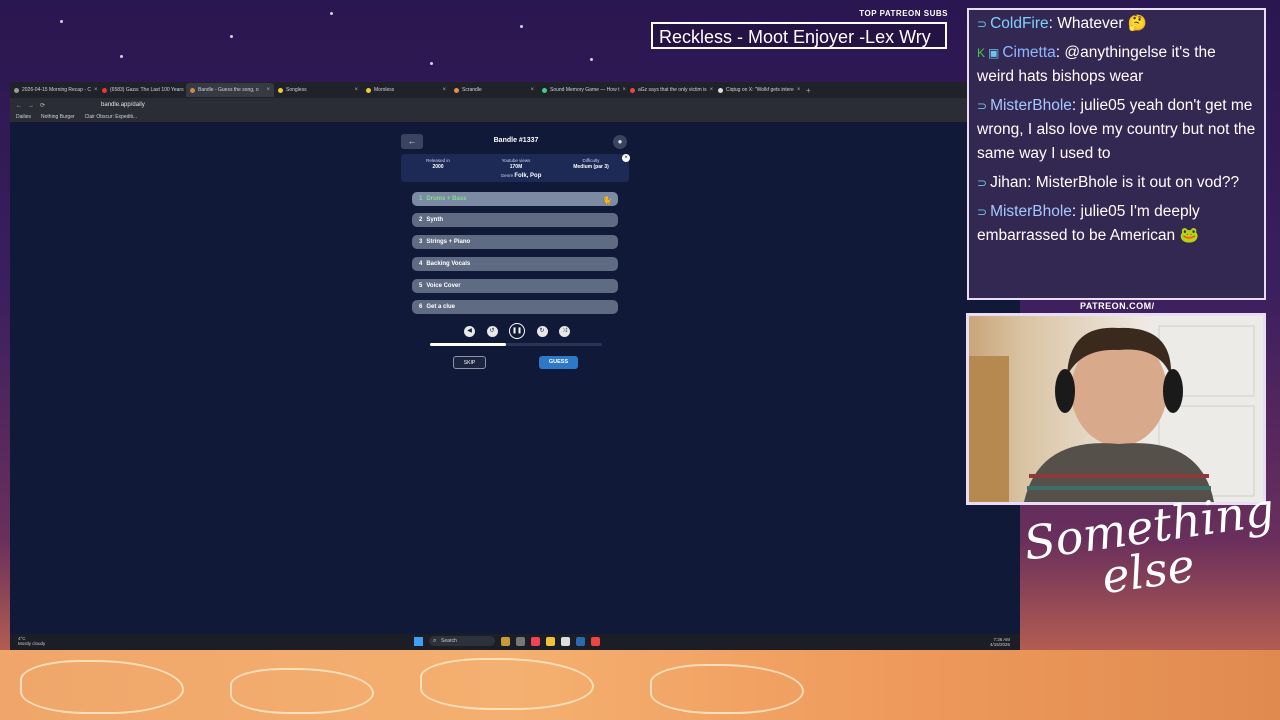  I want to click on views-value: 170M, so click(516, 167).